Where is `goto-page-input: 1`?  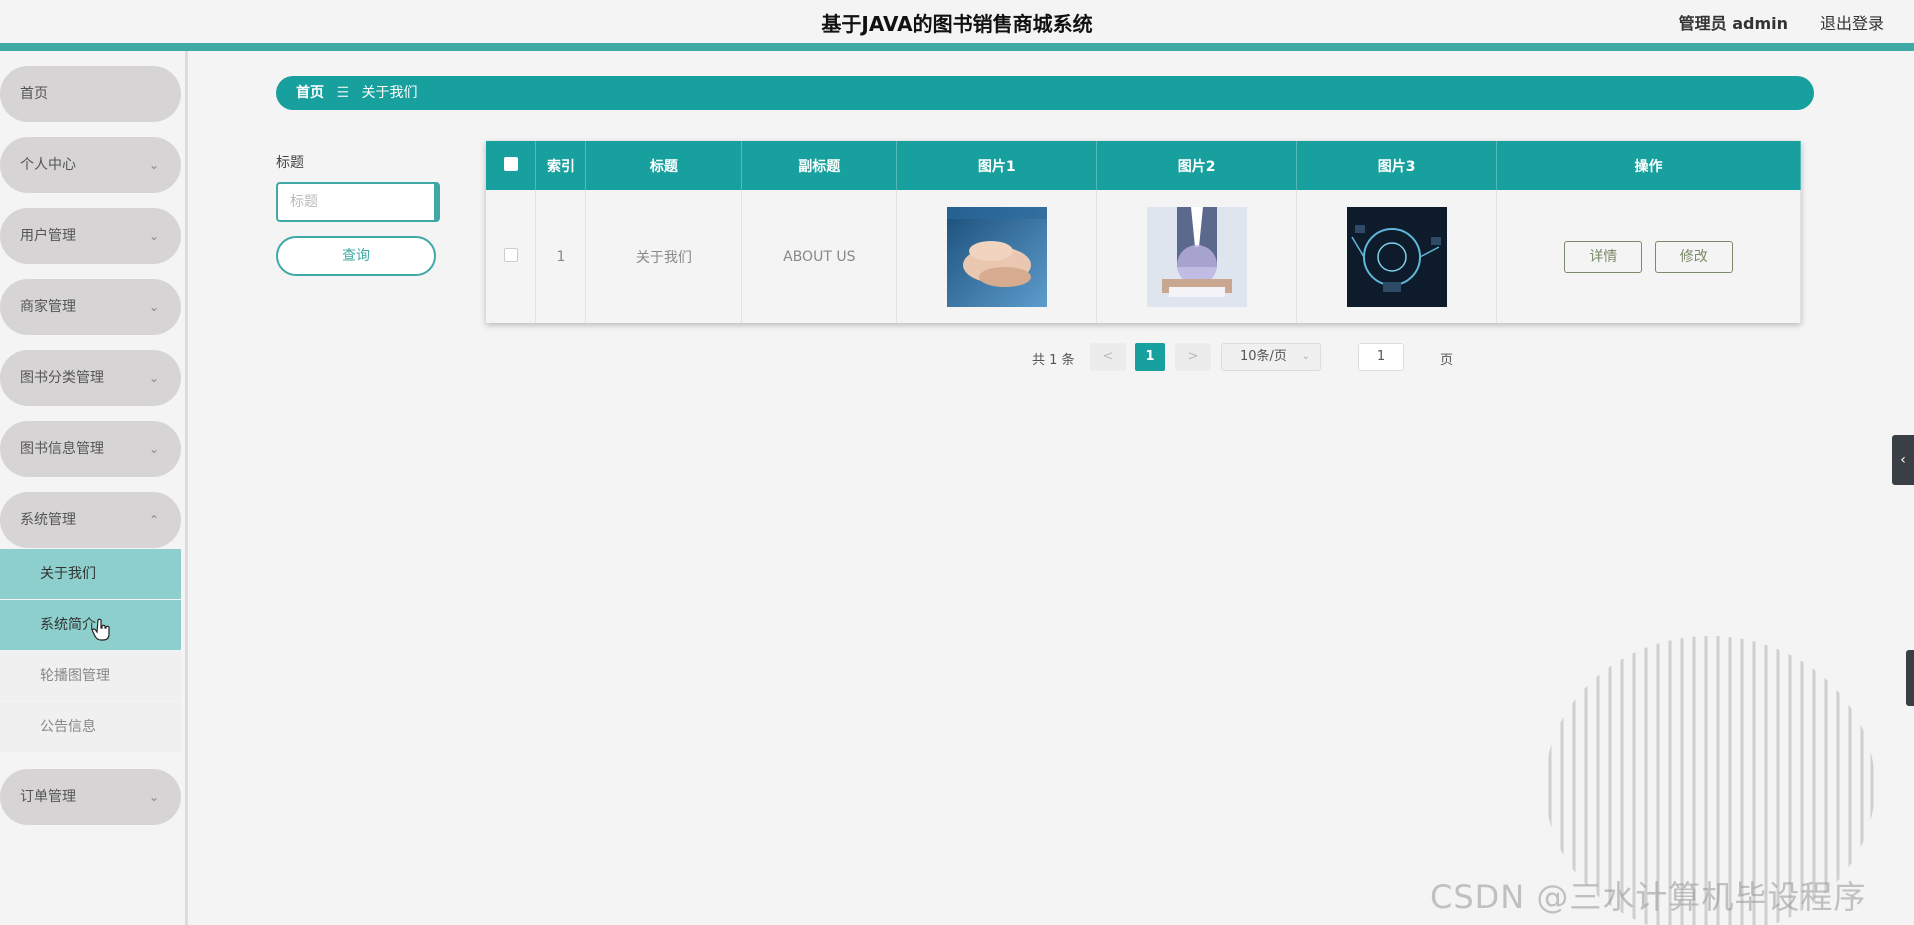
goto-page-input: 1 is located at coordinates (1381, 357).